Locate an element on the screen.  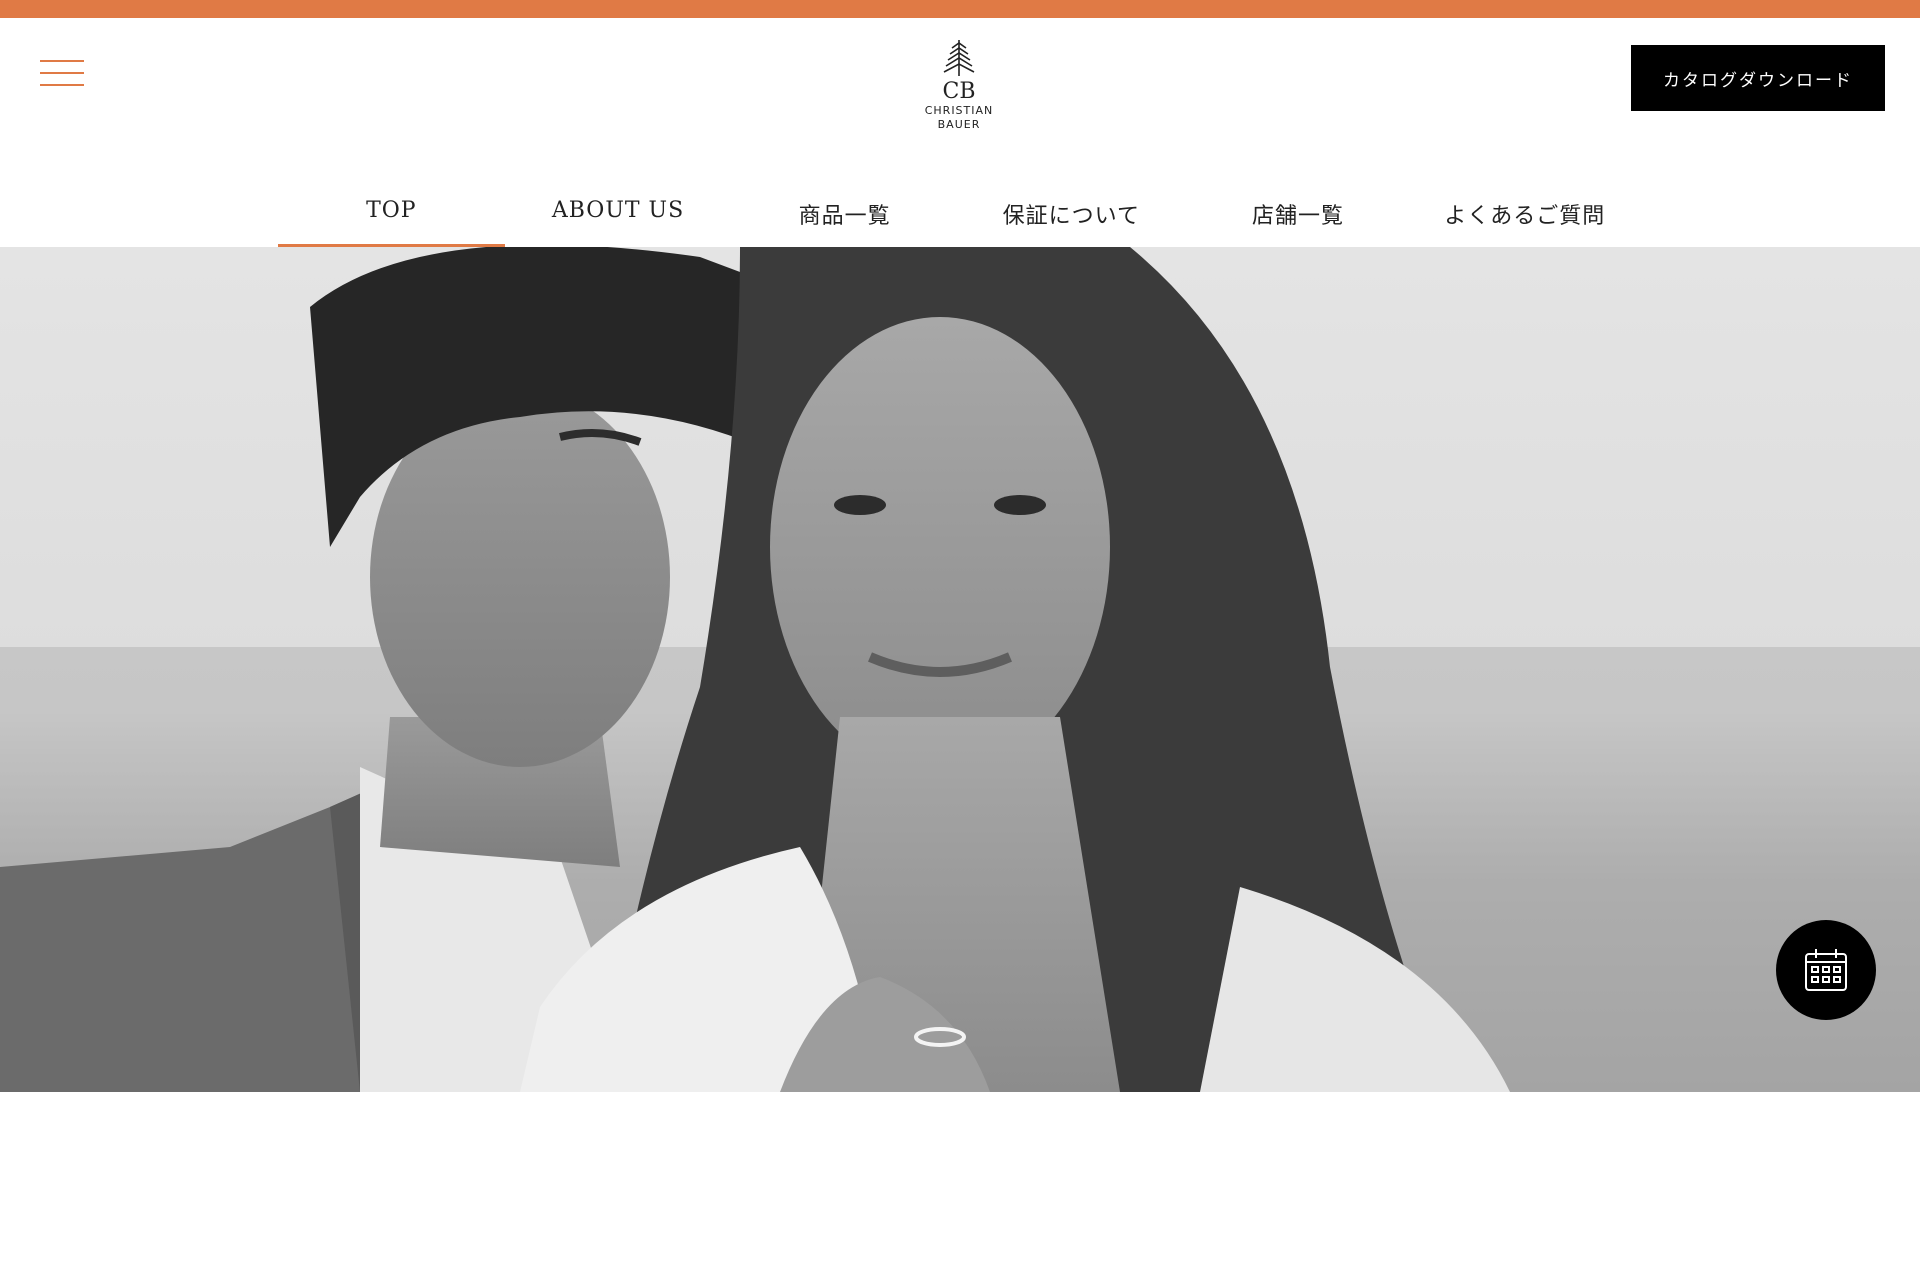
tree-logo-icon: CB is located at coordinates (959, 70).